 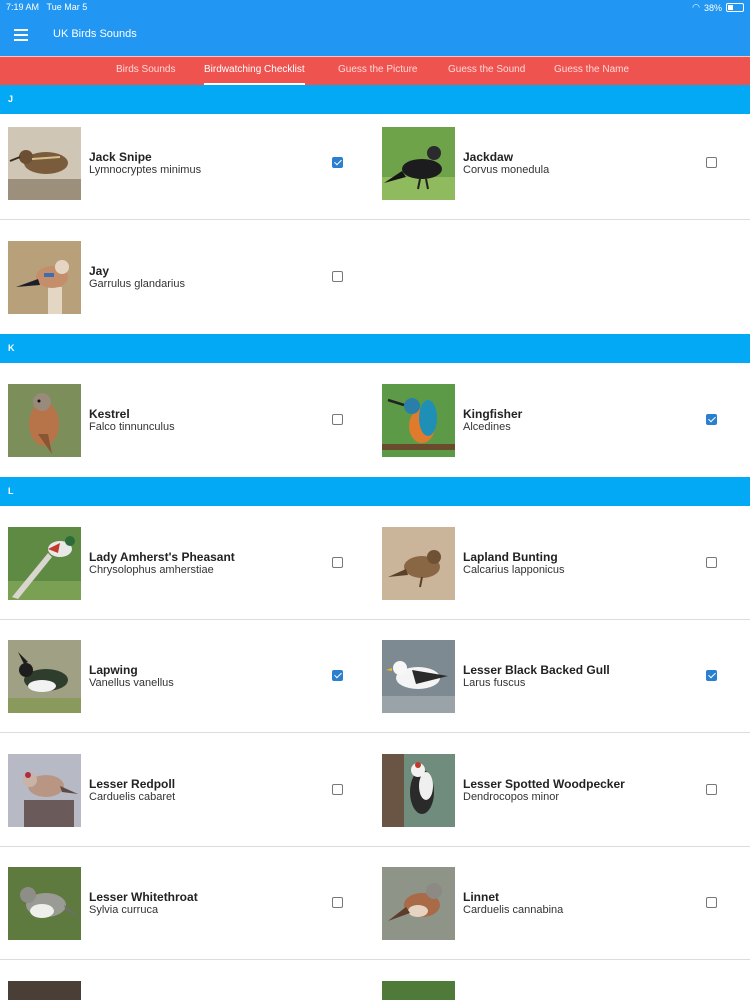 What do you see at coordinates (514, 570) in the screenshot?
I see `bird-latin-name: Calcarius lapponicus` at bounding box center [514, 570].